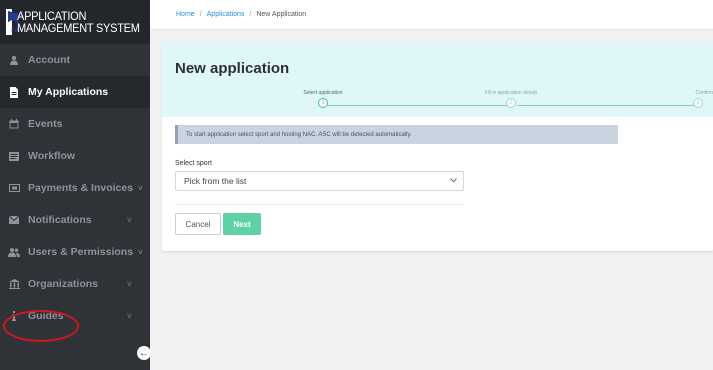  I want to click on breadcrumb: Home / Applications / New Application, so click(431, 15).